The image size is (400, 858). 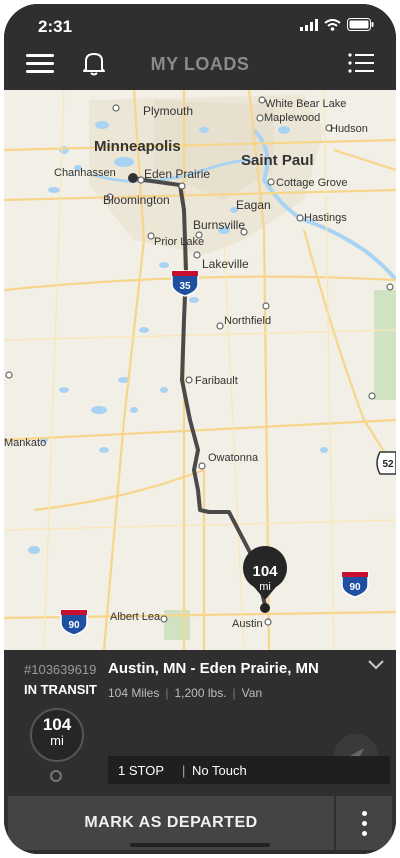 I want to click on city-label-saint-paul: Saint Paul, so click(x=277, y=160).